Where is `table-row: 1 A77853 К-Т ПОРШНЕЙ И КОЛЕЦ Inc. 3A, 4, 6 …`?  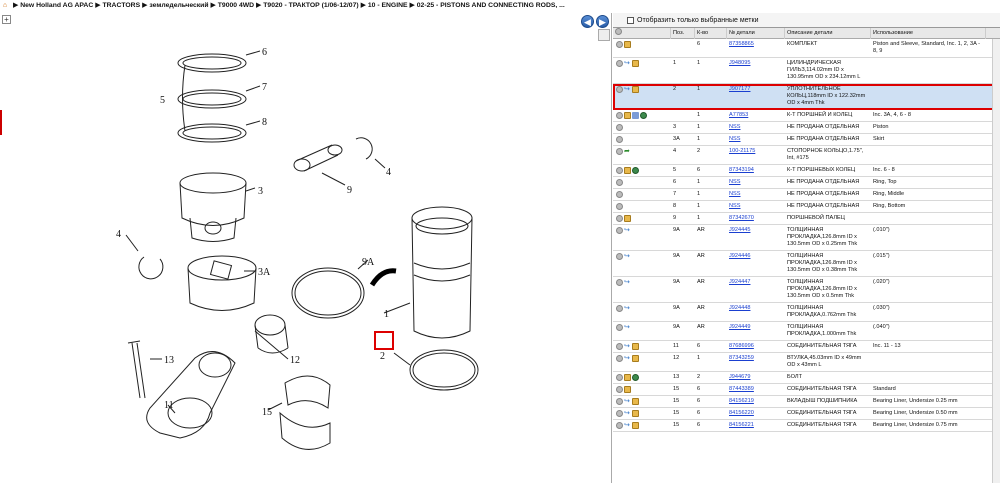
table-row: 1 A77853 К-Т ПОРШНЕЙ И КОЛЕЦ Inc. 3A, 4, 6 … is located at coordinates (806, 116).